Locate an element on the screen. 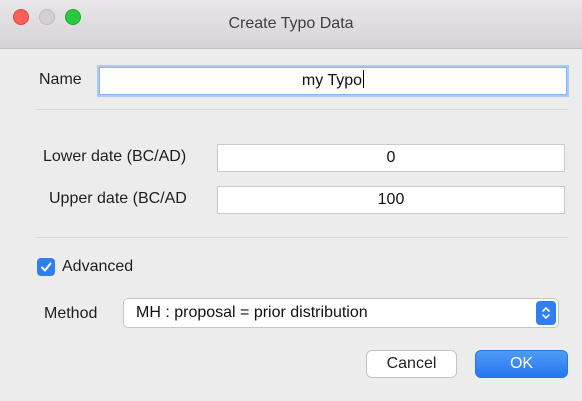 The image size is (582, 401). method-label: Method is located at coordinates (71, 313).